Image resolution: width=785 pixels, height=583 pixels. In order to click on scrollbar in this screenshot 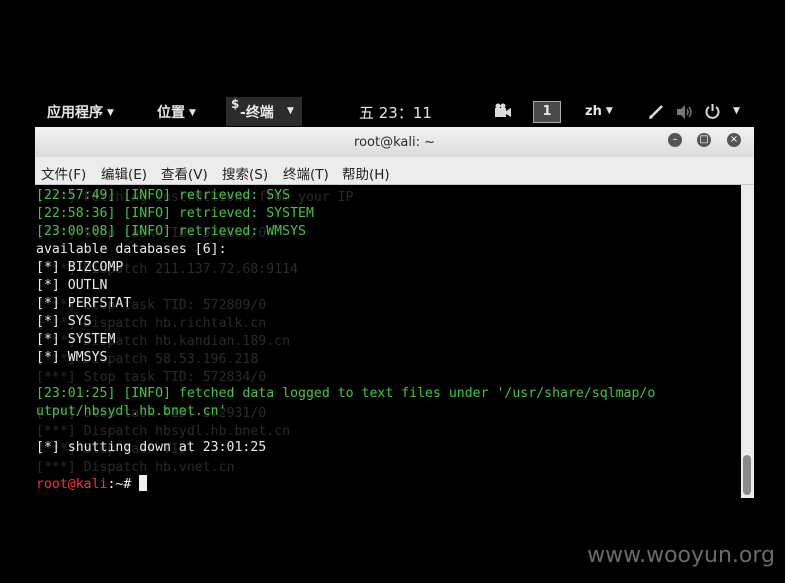, I will do `click(747, 341)`.